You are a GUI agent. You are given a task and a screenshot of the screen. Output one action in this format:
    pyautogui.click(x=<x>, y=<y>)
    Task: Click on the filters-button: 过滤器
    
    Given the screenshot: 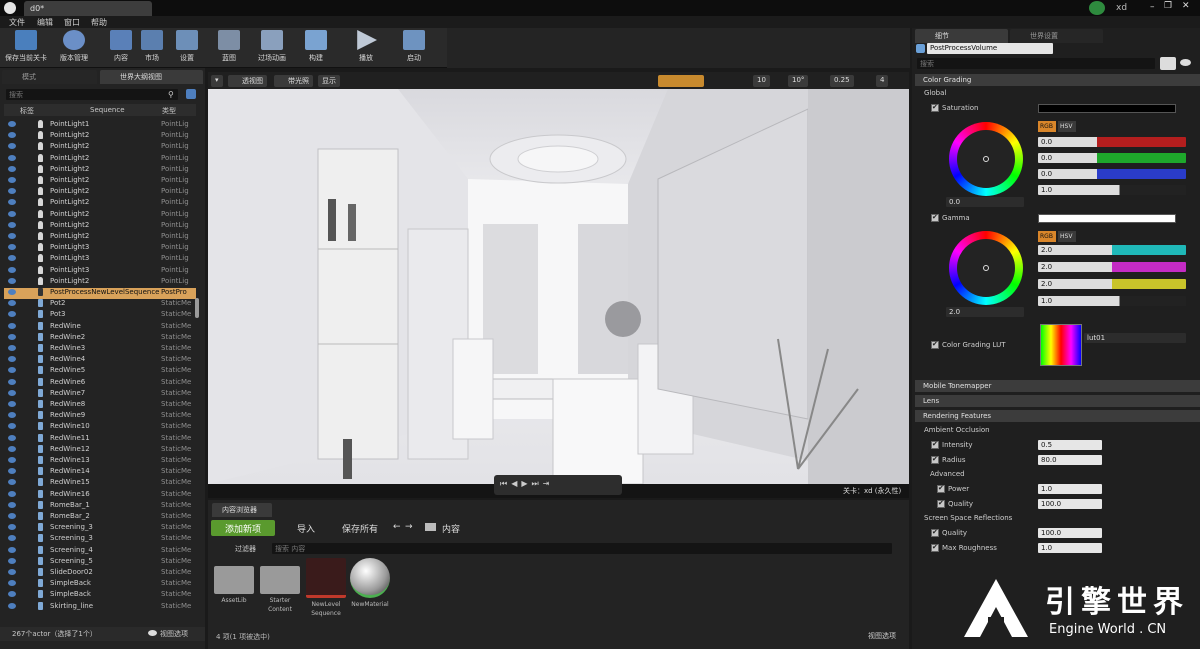 What is the action you would take?
    pyautogui.click(x=245, y=549)
    